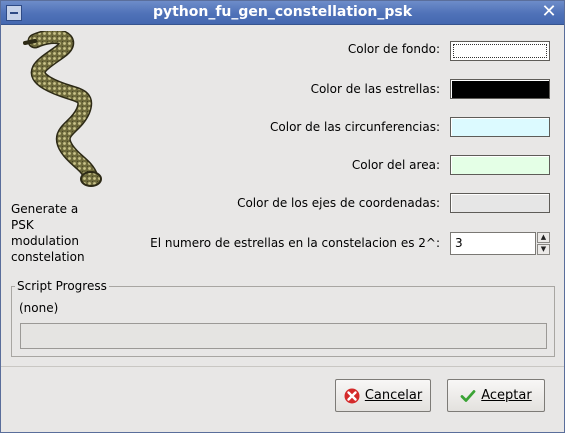 The width and height of the screenshot is (565, 433). Describe the element at coordinates (62, 109) in the screenshot. I see `snake-image` at that location.